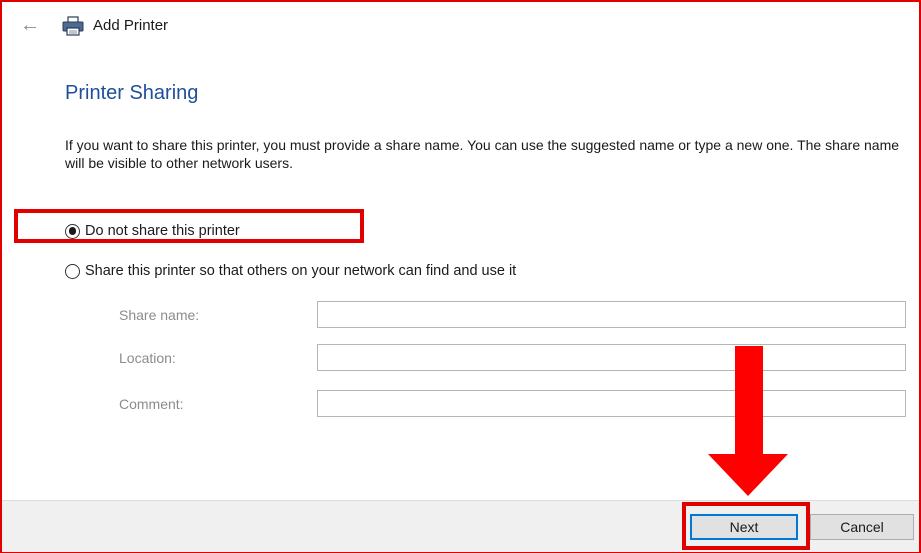  What do you see at coordinates (73, 26) in the screenshot?
I see `printer-icon` at bounding box center [73, 26].